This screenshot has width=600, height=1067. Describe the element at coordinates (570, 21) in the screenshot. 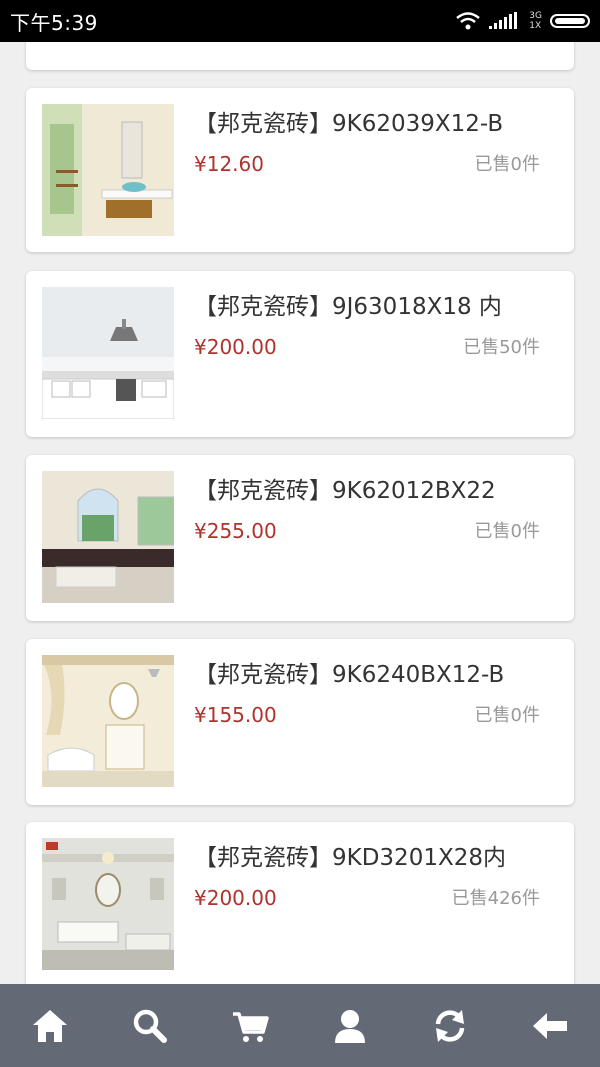

I see `battery-icon` at that location.